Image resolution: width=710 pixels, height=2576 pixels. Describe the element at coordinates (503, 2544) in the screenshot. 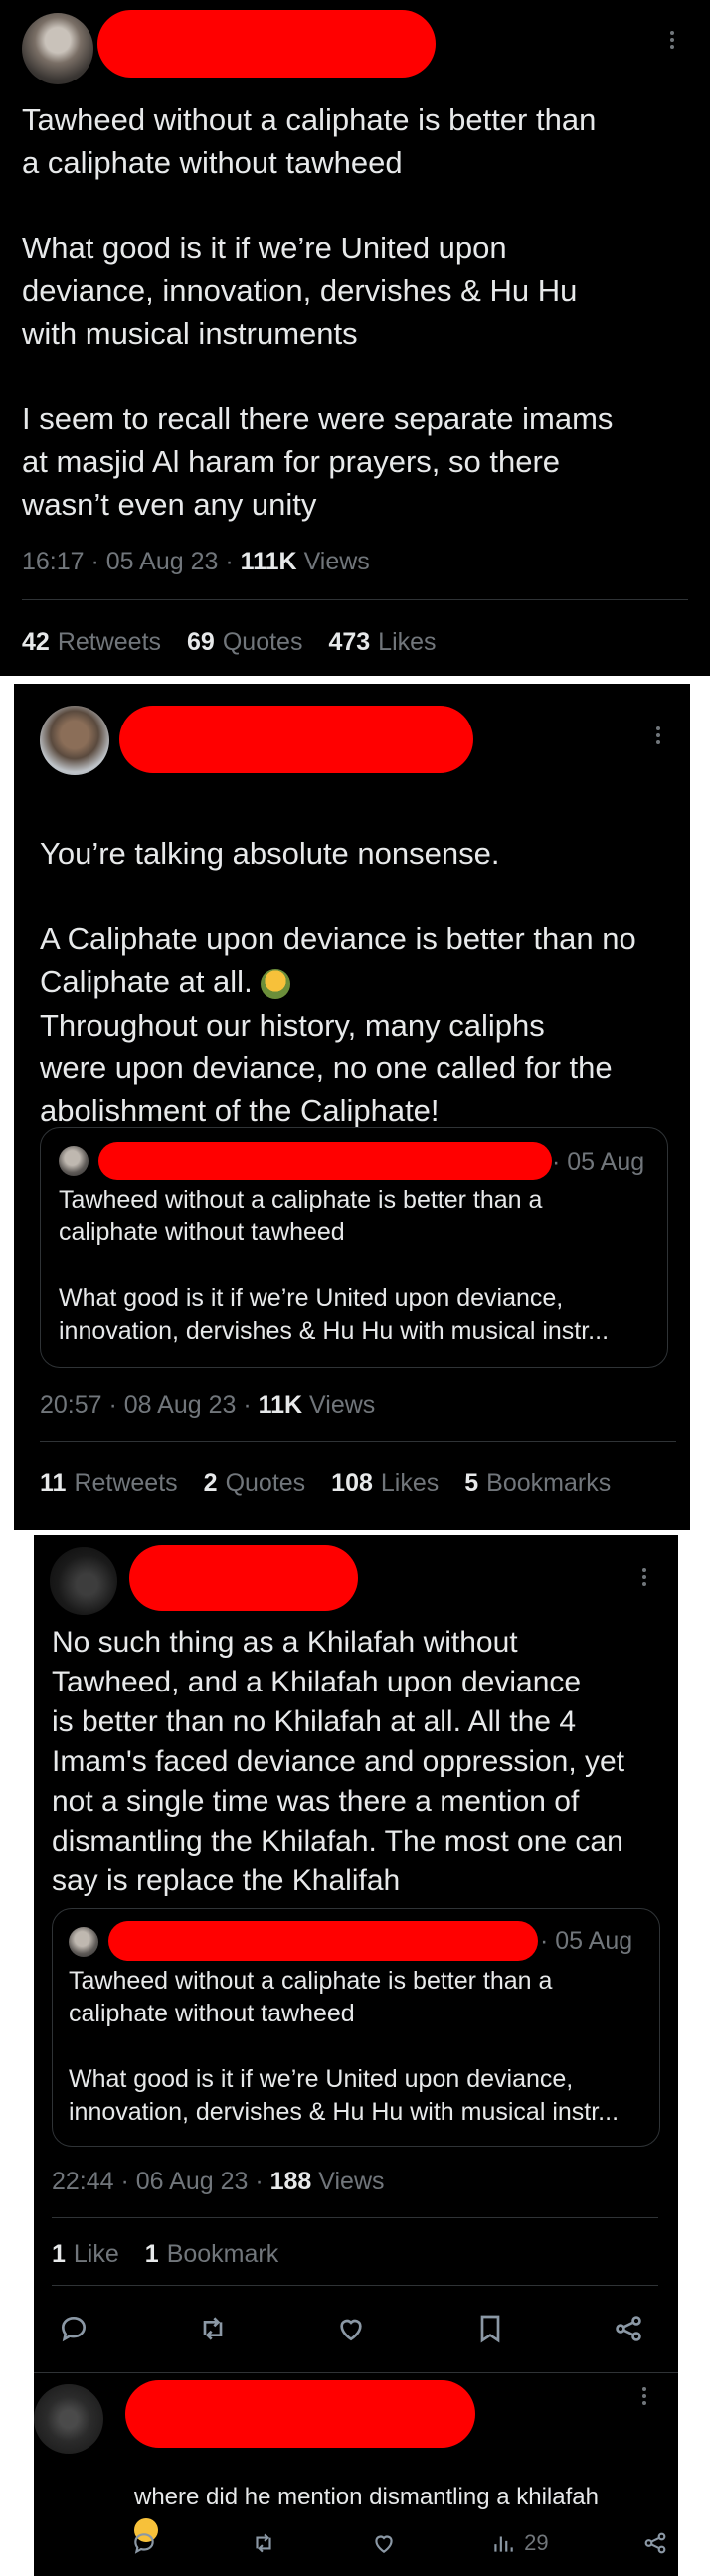

I see `views-icon` at that location.